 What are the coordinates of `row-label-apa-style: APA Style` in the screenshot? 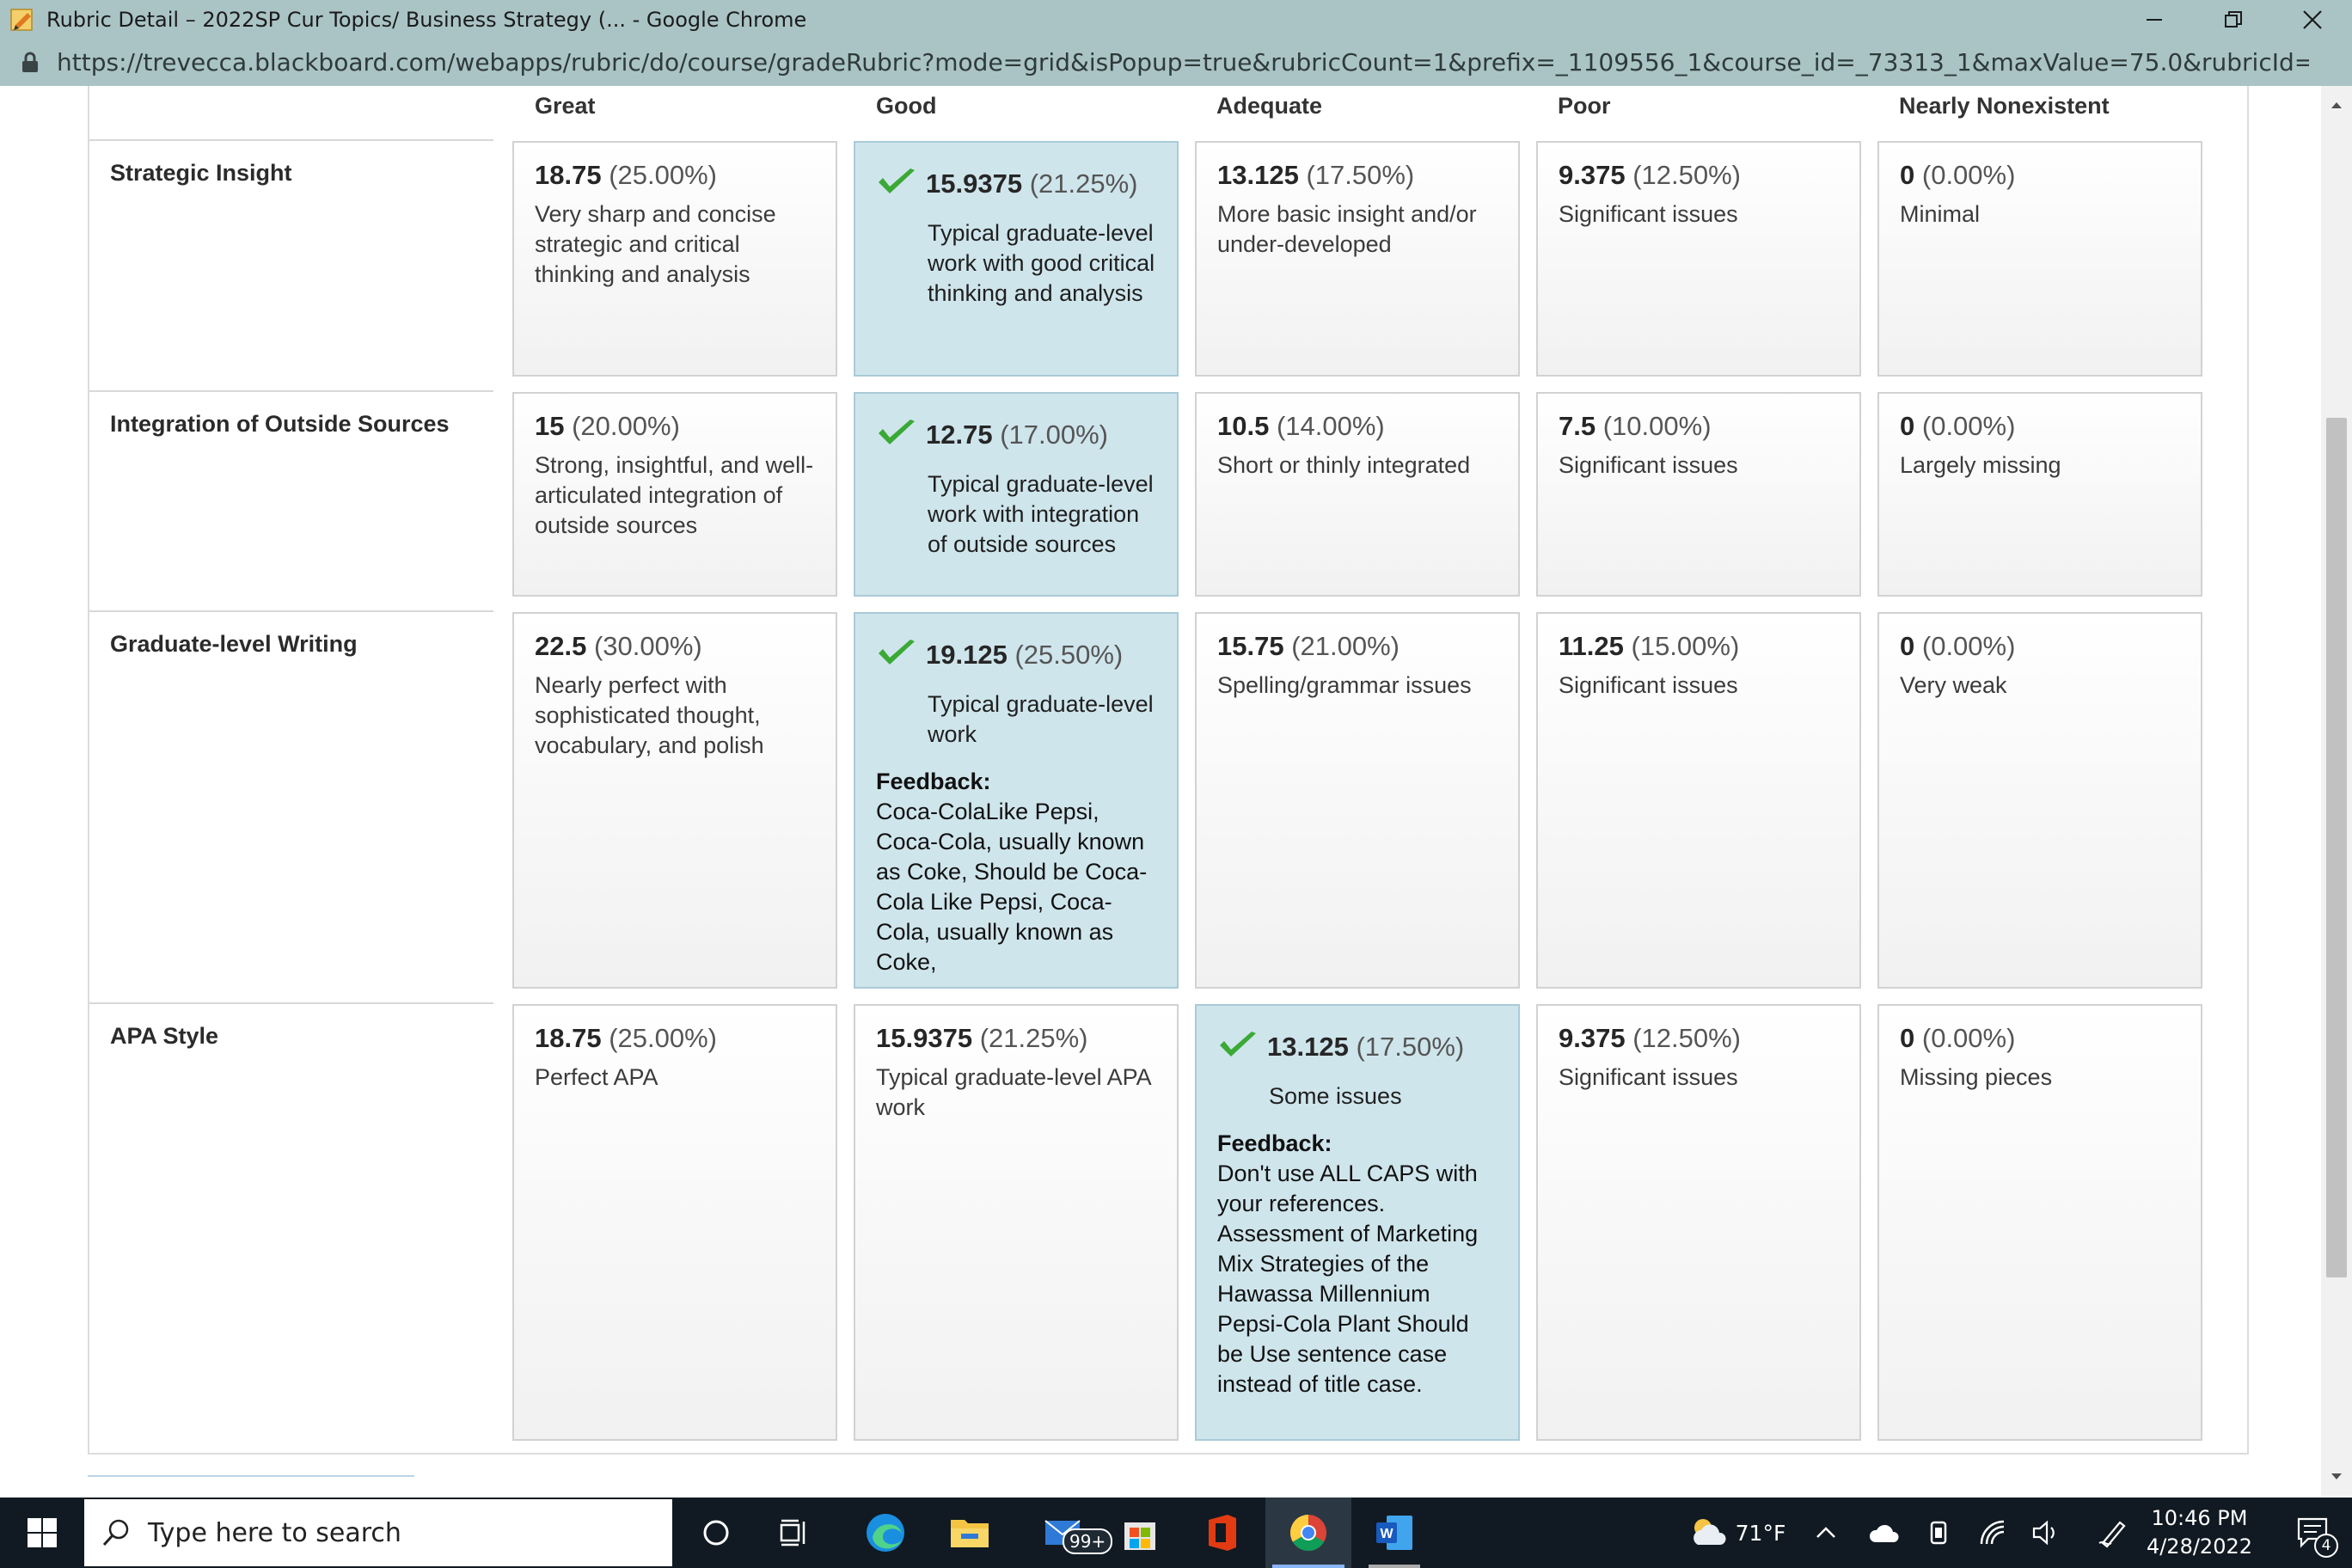 It's located at (164, 1036).